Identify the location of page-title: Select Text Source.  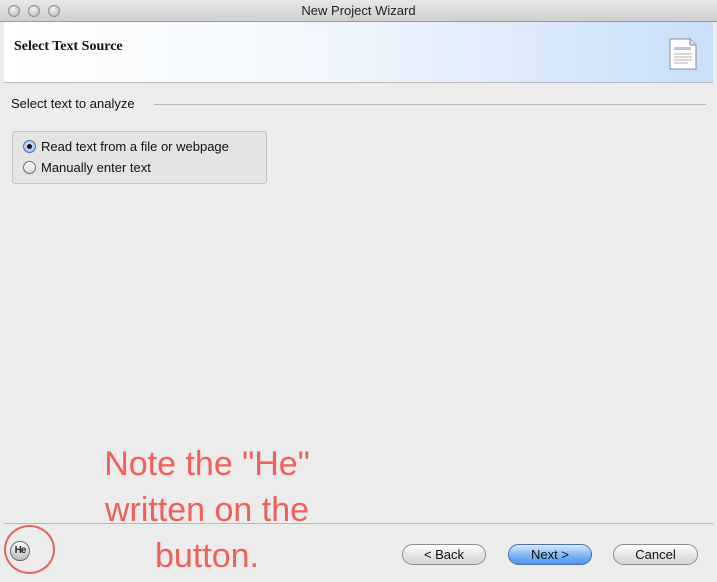
(68, 46).